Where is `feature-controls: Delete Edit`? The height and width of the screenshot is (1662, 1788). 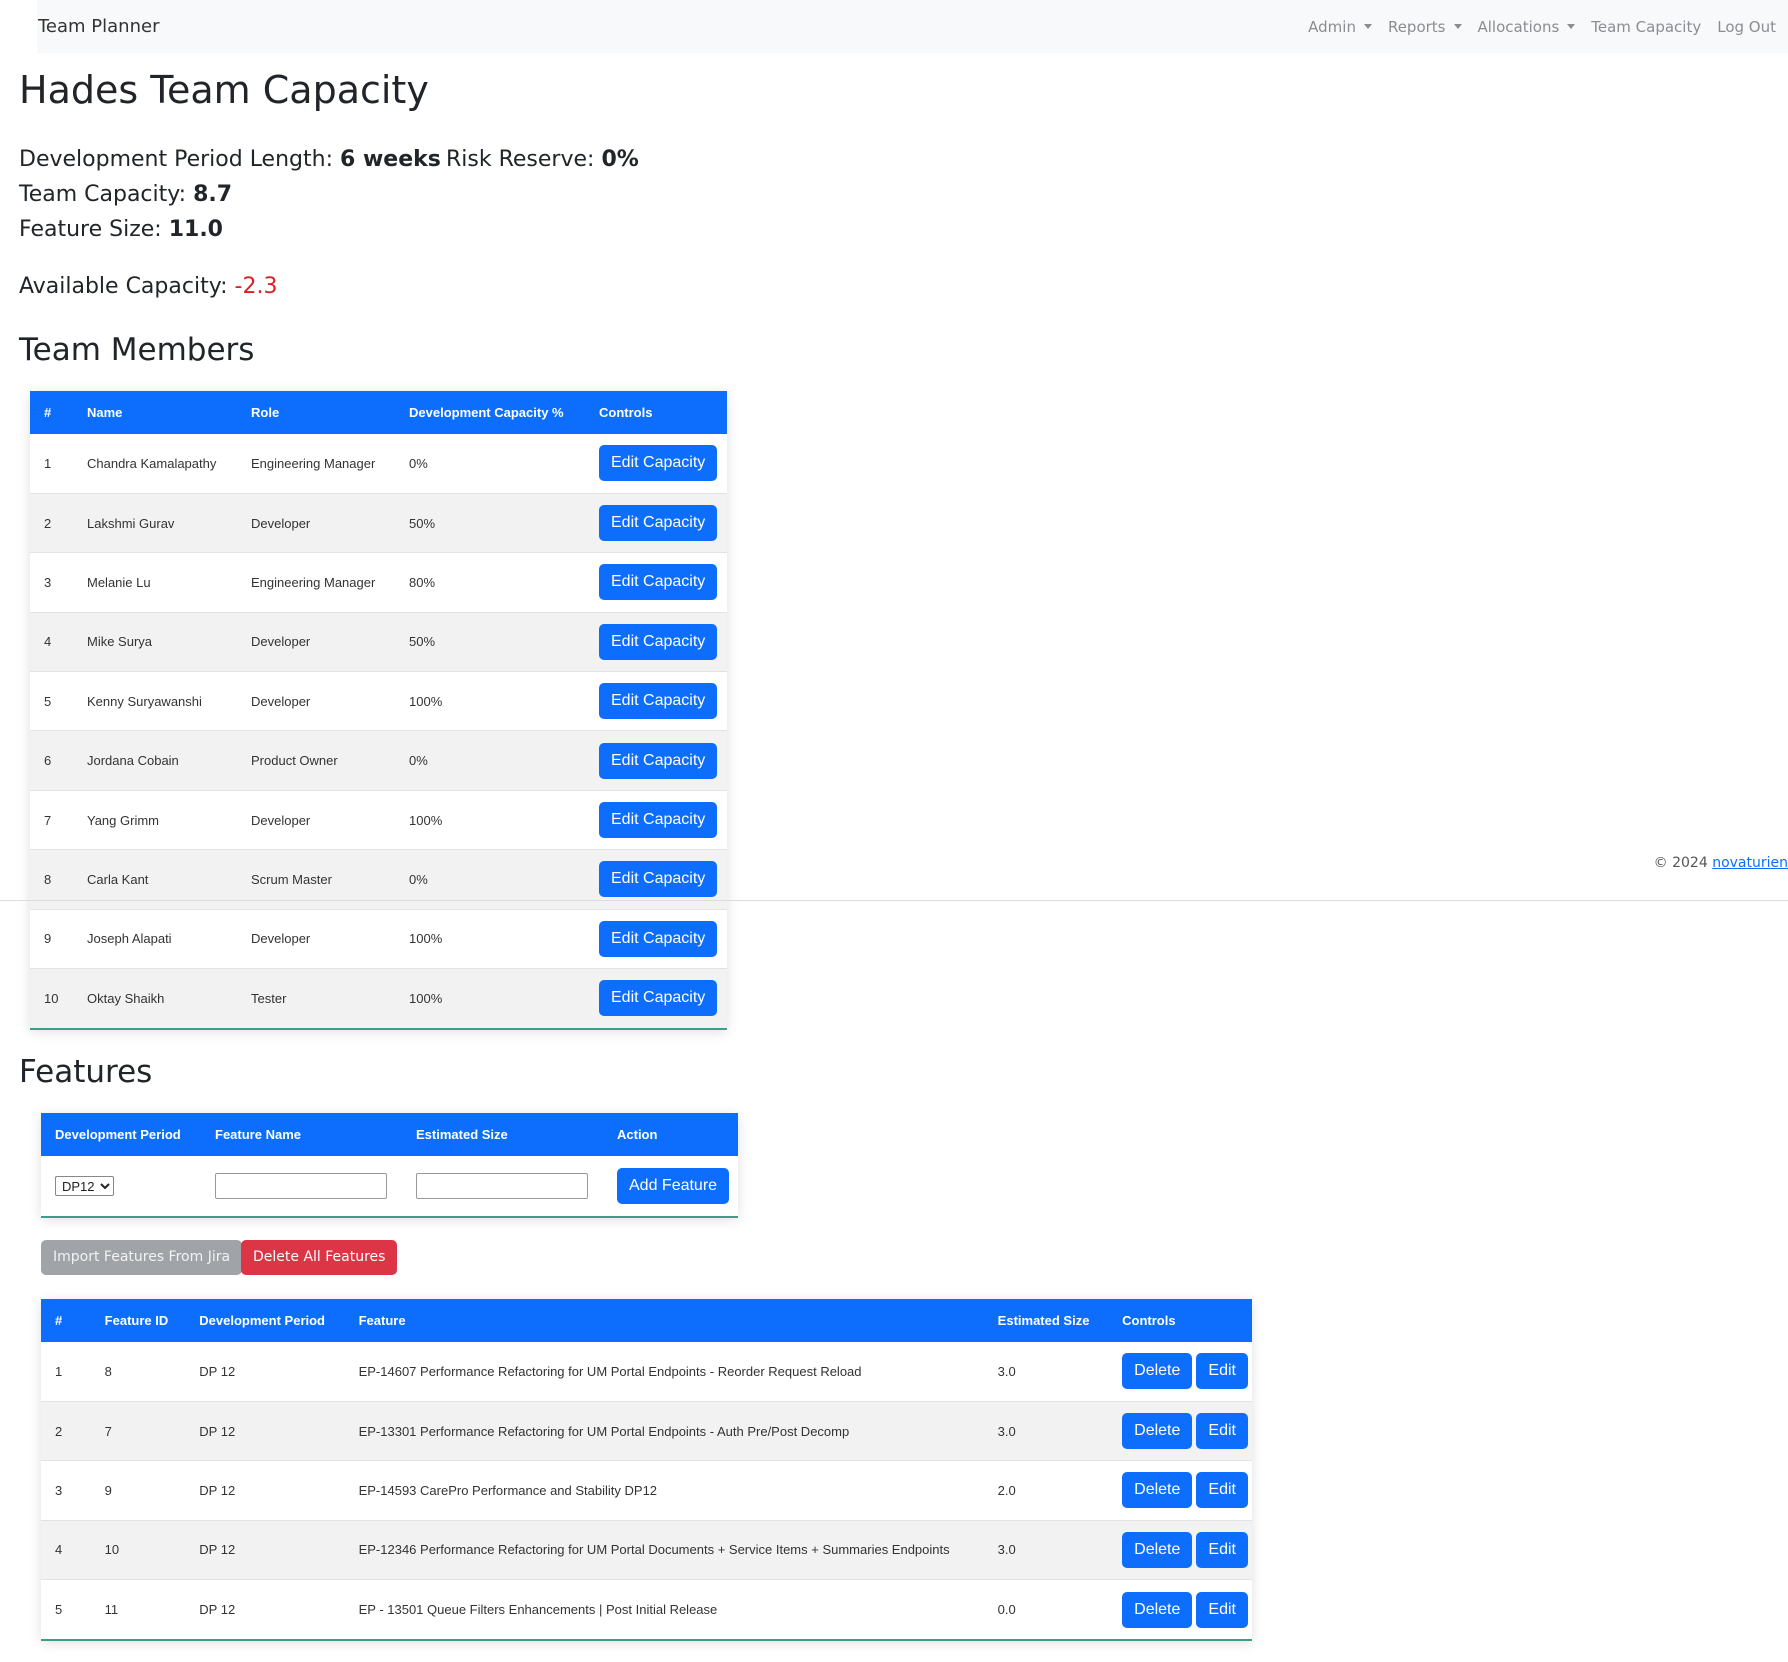
feature-controls: Delete Edit is located at coordinates (1180, 1431).